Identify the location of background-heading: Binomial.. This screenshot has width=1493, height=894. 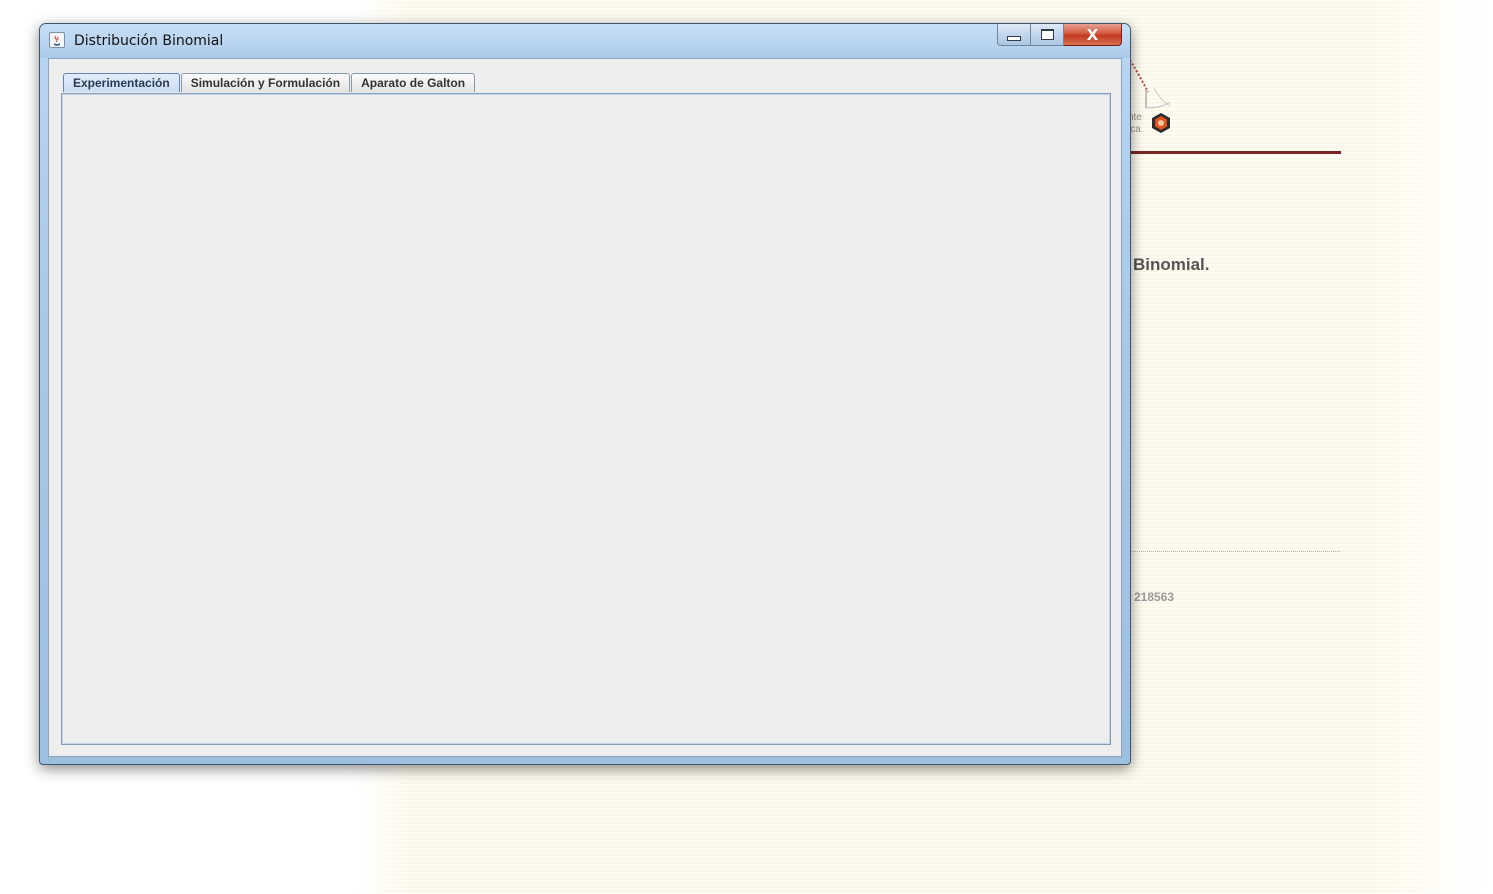
(1171, 264).